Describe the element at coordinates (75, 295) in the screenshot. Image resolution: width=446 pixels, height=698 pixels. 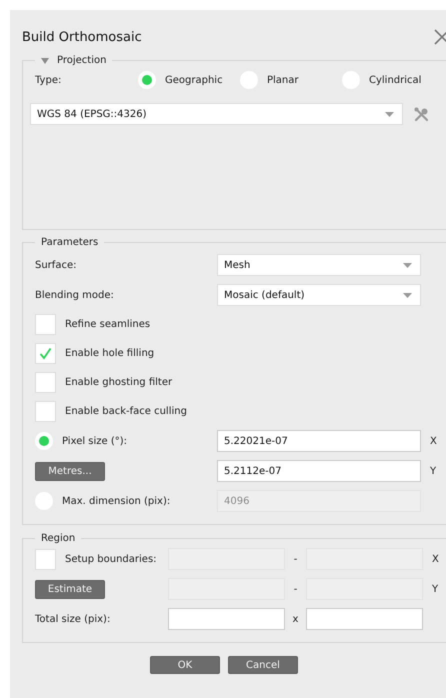
I see `field-label: Blending mode:` at that location.